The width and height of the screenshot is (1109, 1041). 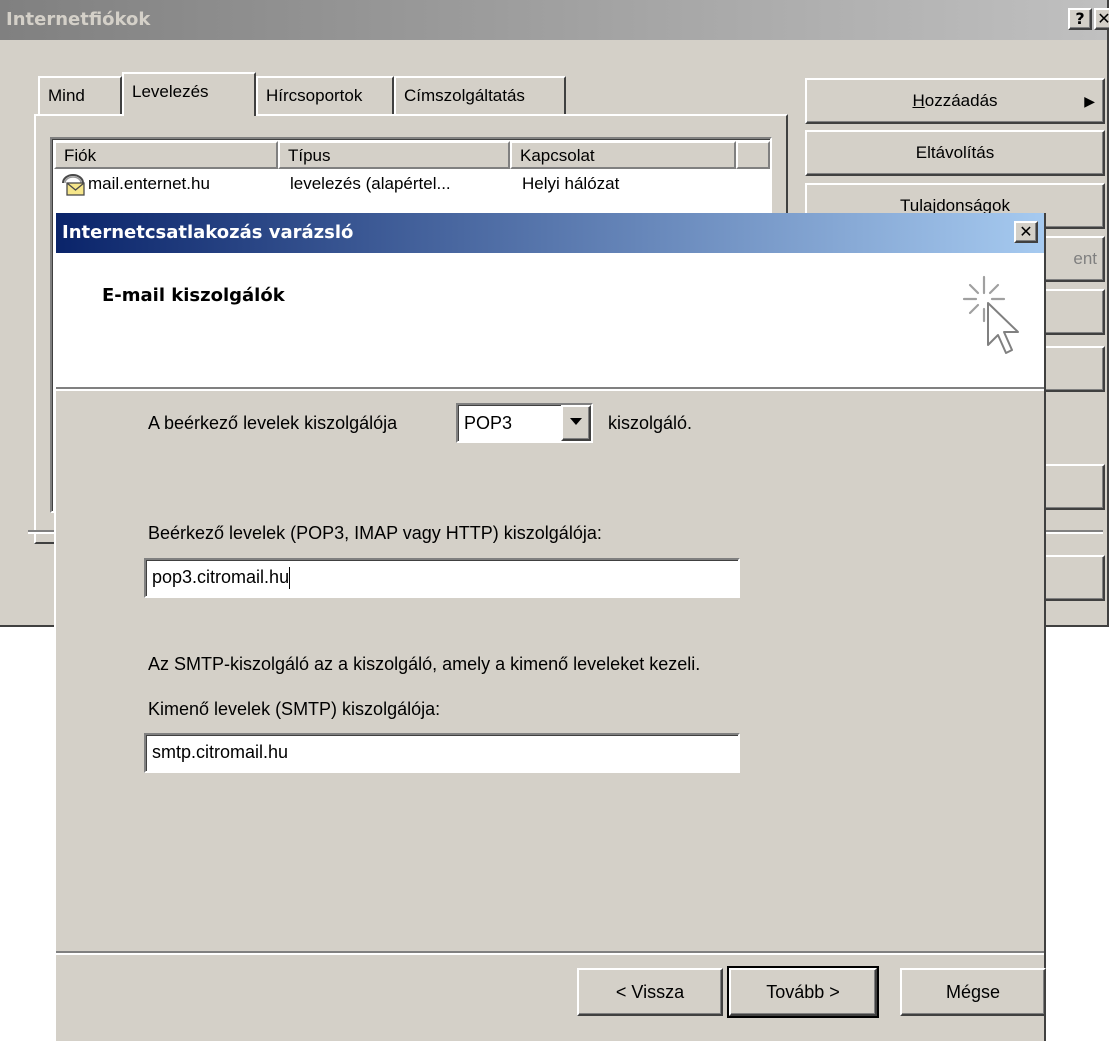 What do you see at coordinates (918, 100) in the screenshot?
I see `add-button-hotkey: H` at bounding box center [918, 100].